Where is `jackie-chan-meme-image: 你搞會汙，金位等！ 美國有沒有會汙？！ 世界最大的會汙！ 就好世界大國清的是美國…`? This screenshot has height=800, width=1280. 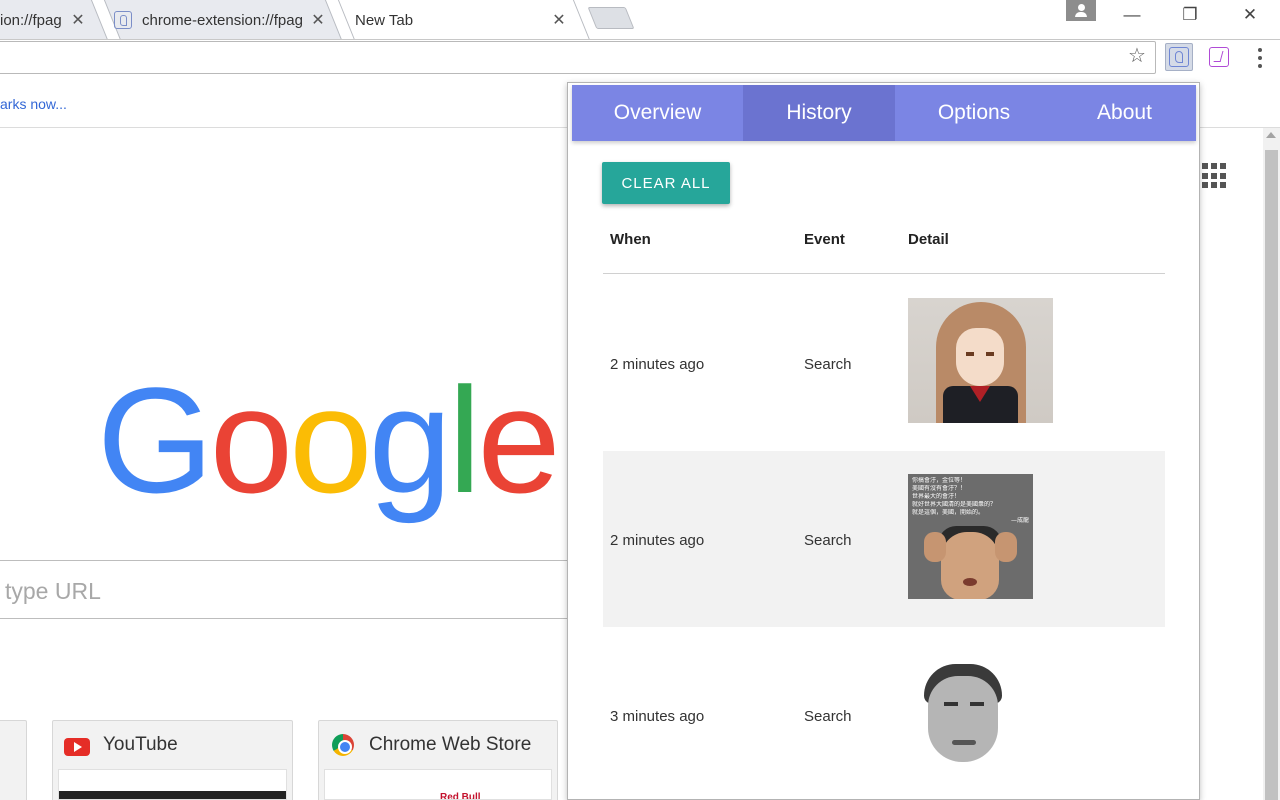 jackie-chan-meme-image: 你搞會汙，金位等！ 美國有沒有會汙？！ 世界最大的會汙！ 就好世界大國清的是美國… is located at coordinates (970, 536).